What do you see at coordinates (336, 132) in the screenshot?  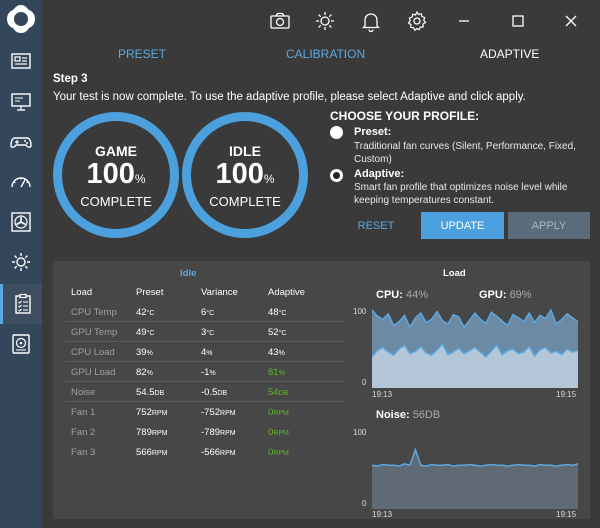 I see `preset-radio` at bounding box center [336, 132].